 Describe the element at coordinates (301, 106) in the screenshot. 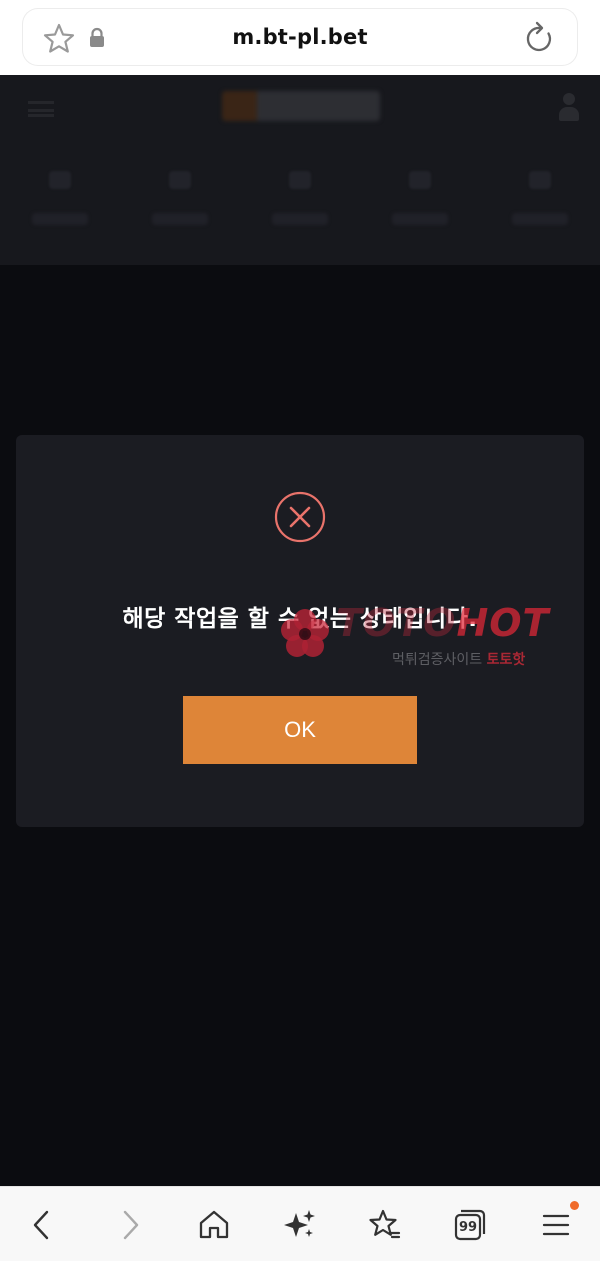

I see `site-logo` at that location.